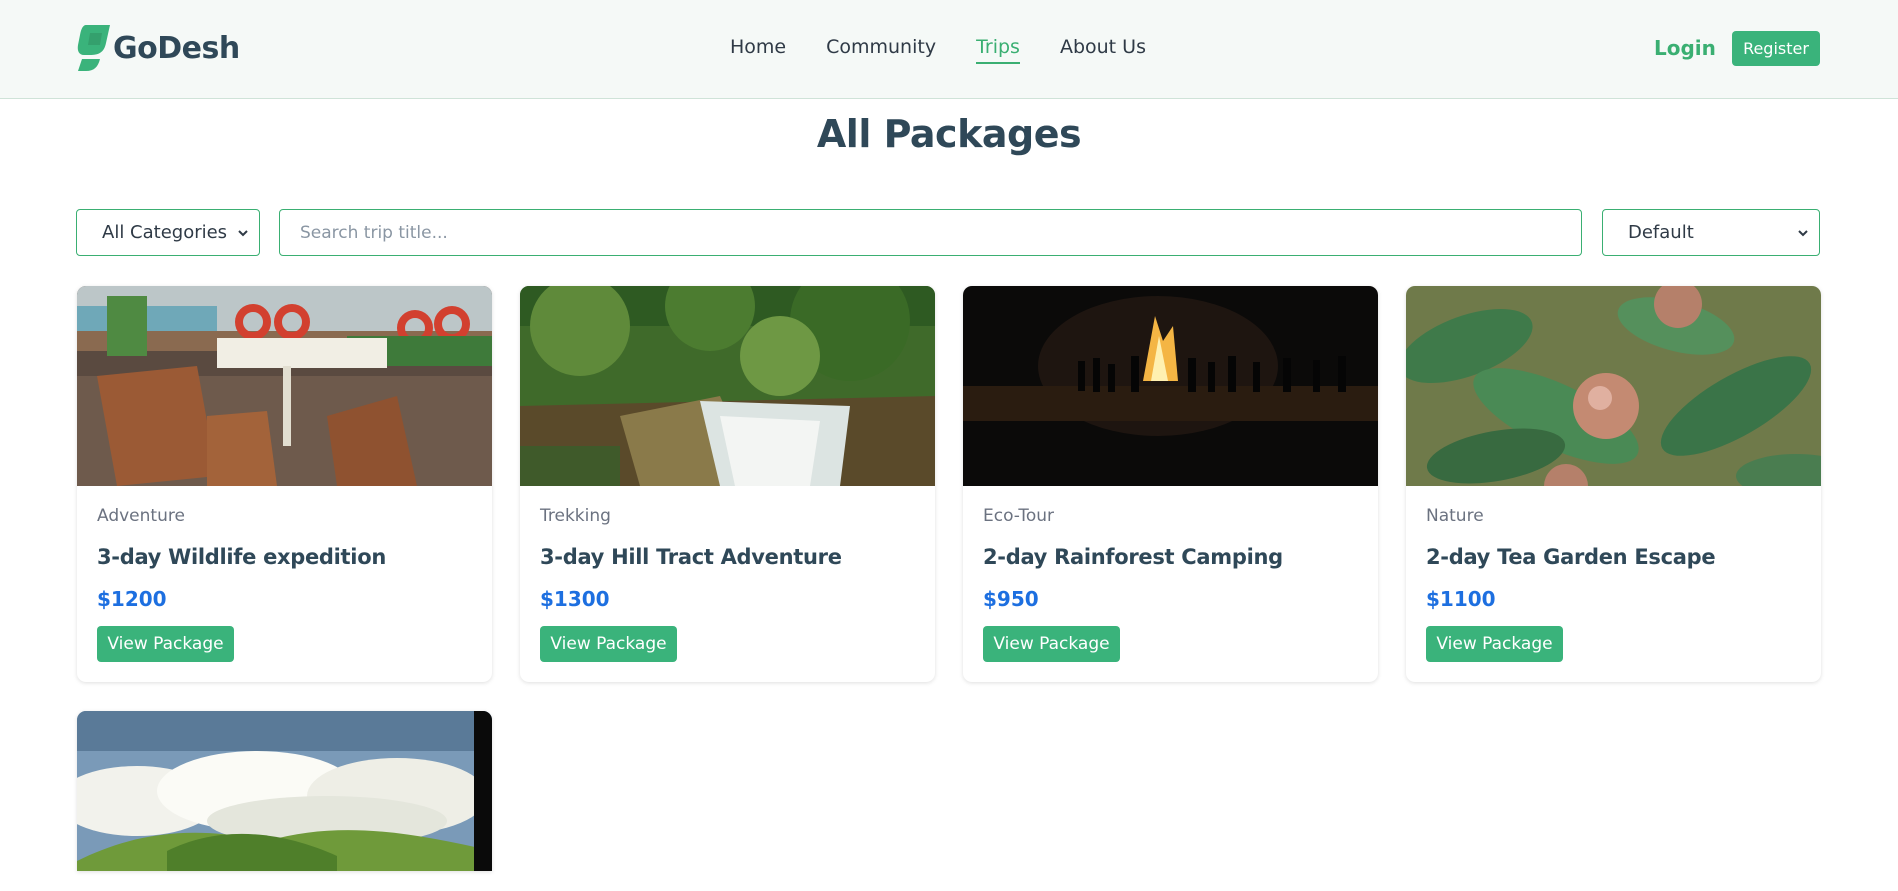  Describe the element at coordinates (1613, 386) in the screenshot. I see `fruit-leaves-photo` at that location.